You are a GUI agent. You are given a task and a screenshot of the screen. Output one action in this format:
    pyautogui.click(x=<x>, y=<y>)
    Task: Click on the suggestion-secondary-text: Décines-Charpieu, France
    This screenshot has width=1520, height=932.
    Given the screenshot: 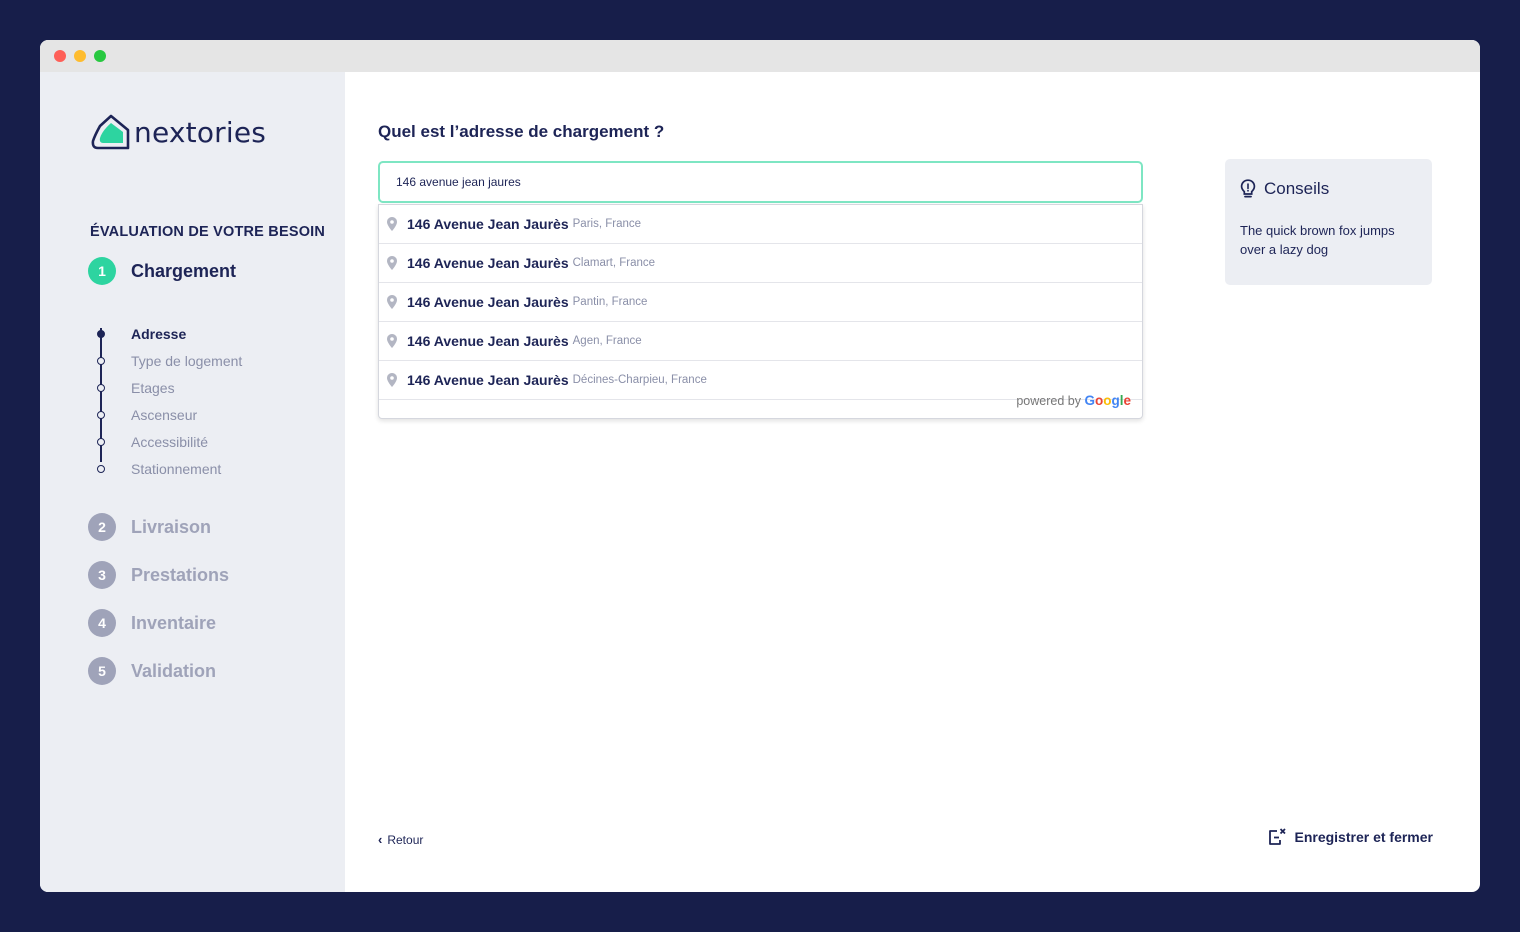 What is the action you would take?
    pyautogui.click(x=639, y=380)
    